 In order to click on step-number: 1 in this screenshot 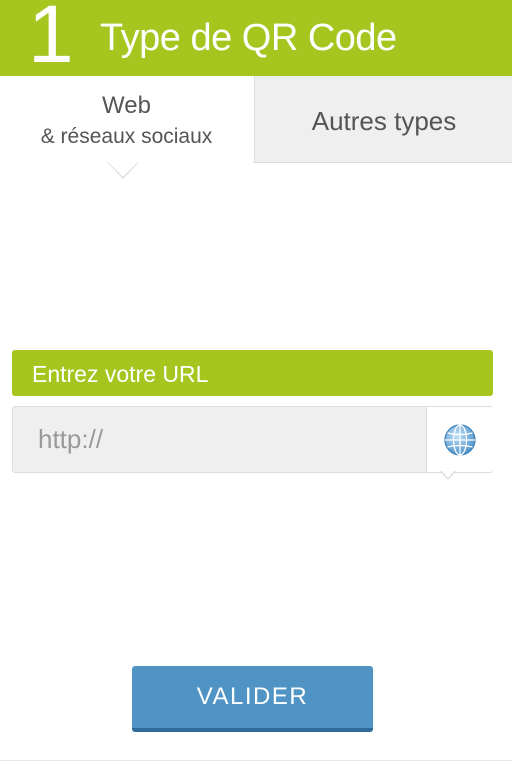, I will do `click(51, 38)`.